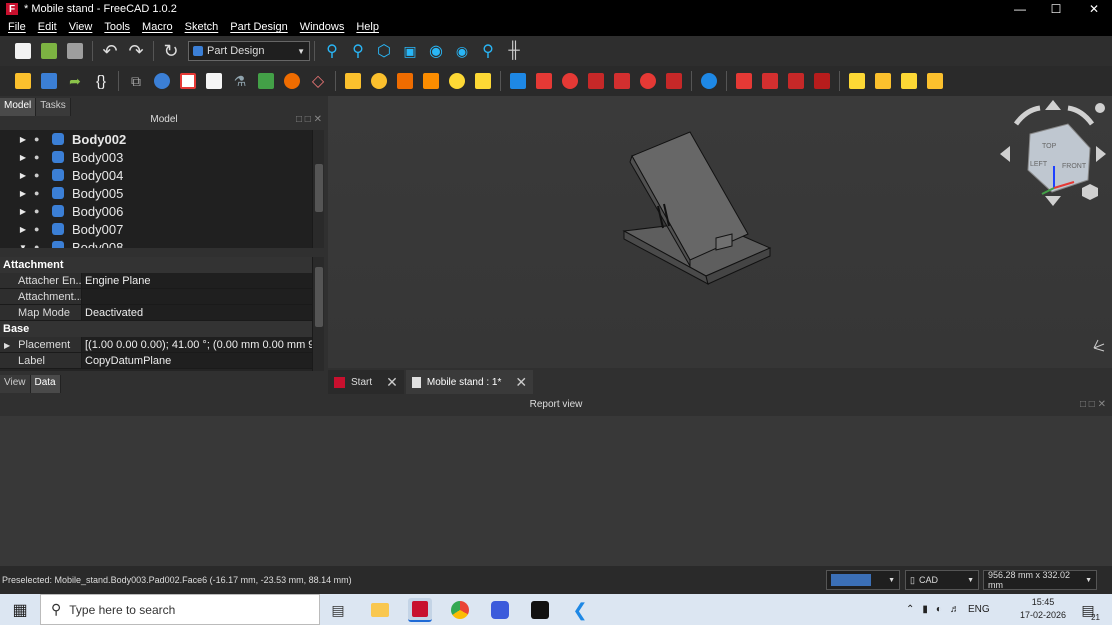 Image resolution: width=1112 pixels, height=625 pixels. I want to click on boolean-button, so click(709, 81).